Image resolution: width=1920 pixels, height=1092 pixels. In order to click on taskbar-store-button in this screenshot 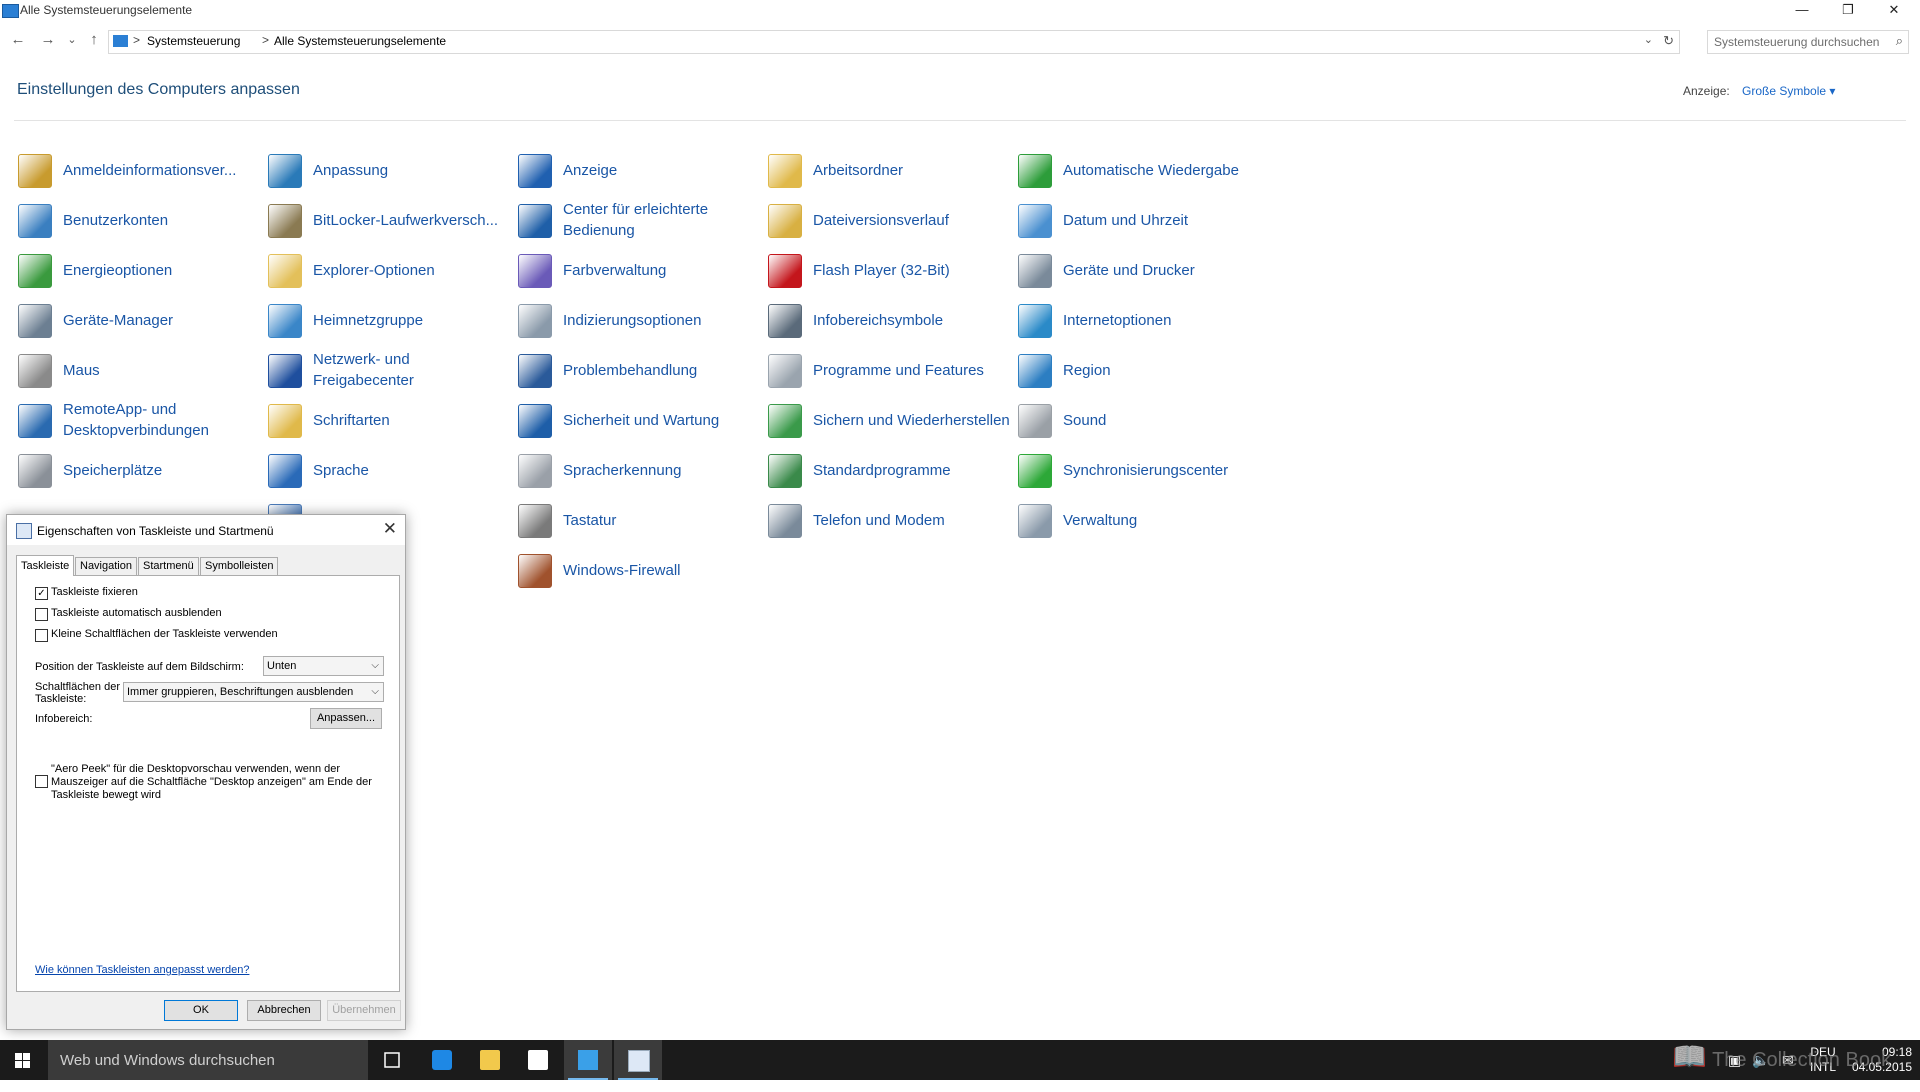, I will do `click(538, 1060)`.